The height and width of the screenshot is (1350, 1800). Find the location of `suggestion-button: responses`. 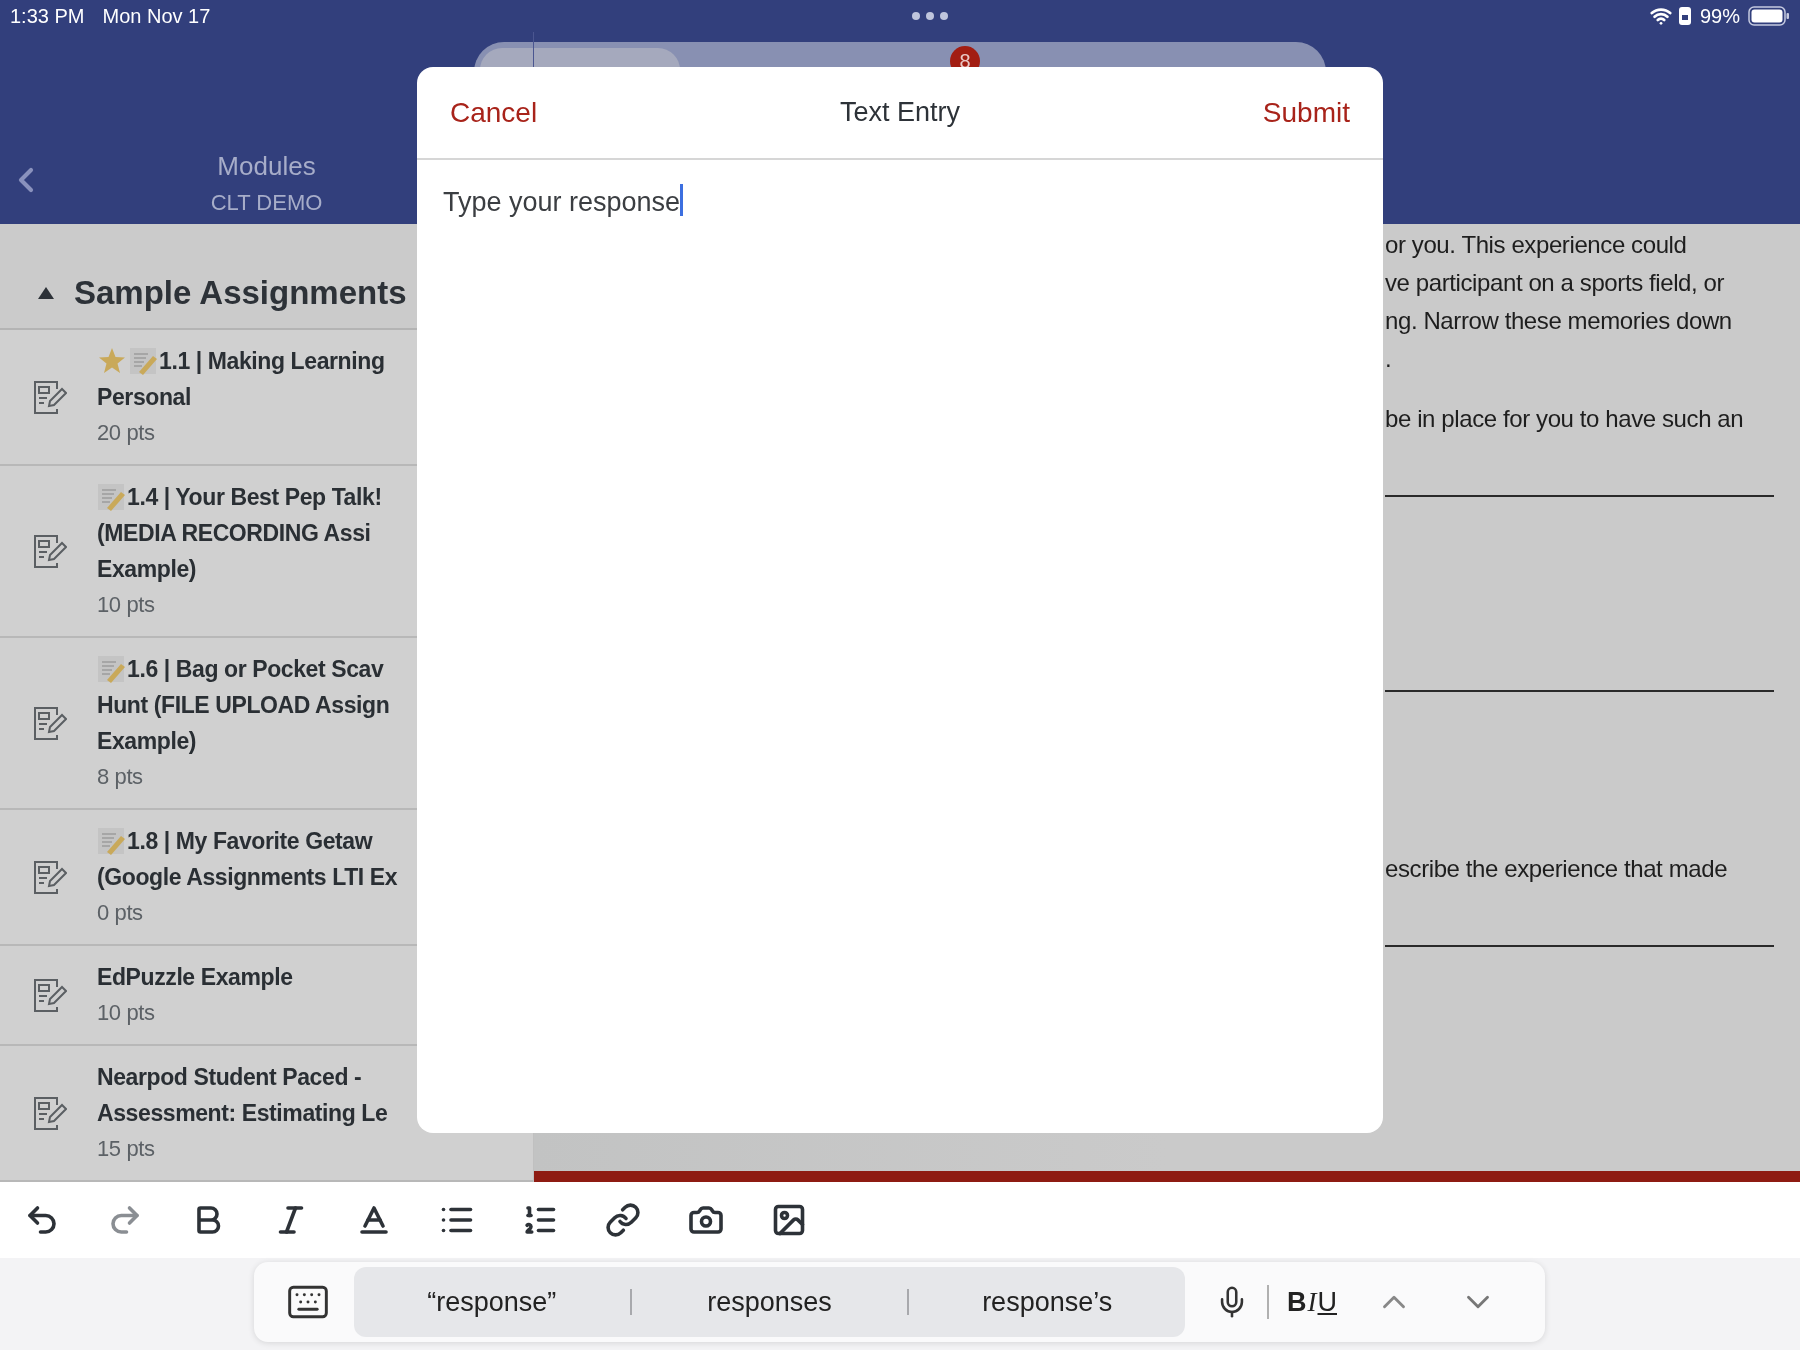

suggestion-button: responses is located at coordinates (769, 1302).